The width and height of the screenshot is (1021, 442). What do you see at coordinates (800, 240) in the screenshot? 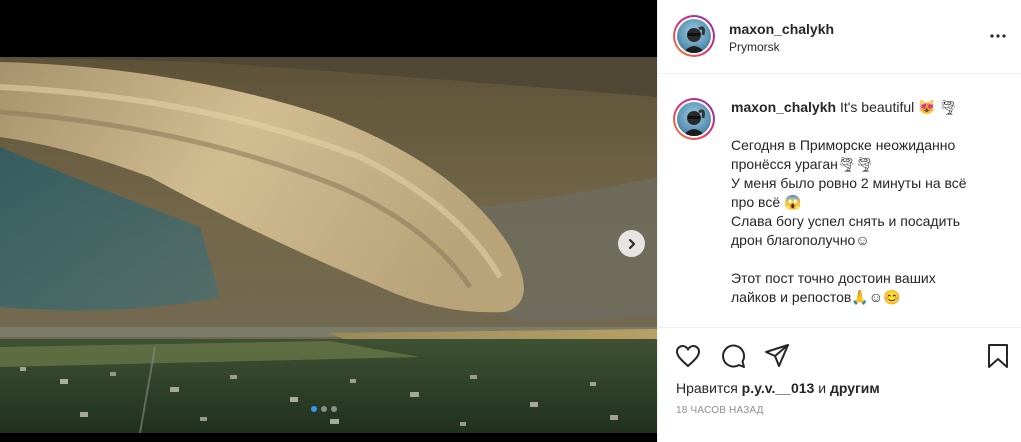
I see `caption-line: дрон благополучно☺` at bounding box center [800, 240].